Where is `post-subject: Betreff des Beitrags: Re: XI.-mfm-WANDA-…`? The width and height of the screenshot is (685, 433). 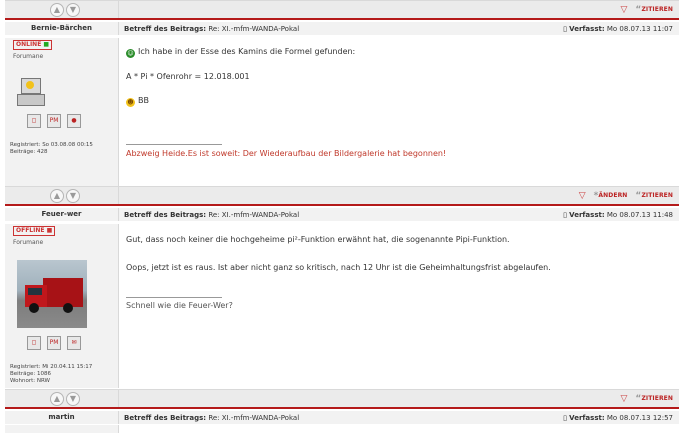 post-subject: Betreff des Beitrags: Re: XI.-mfm-WANDA-… is located at coordinates (211, 215).